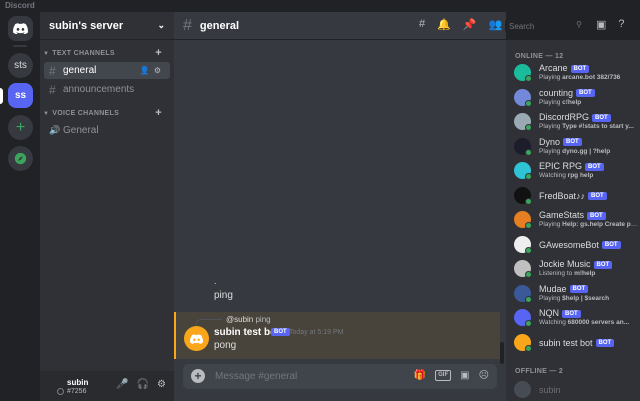 This screenshot has height=401, width=640. Describe the element at coordinates (538, 26) in the screenshot. I see `search-input` at that location.